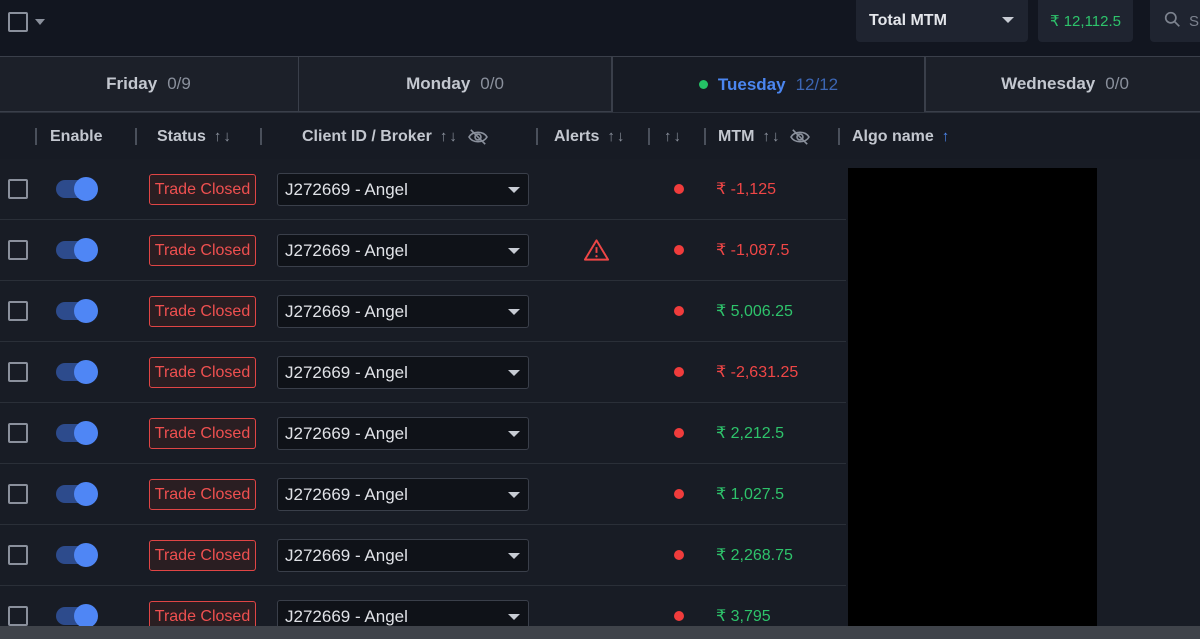 This screenshot has height=639, width=1200. I want to click on tab-day-label: Tuesday, so click(751, 84).